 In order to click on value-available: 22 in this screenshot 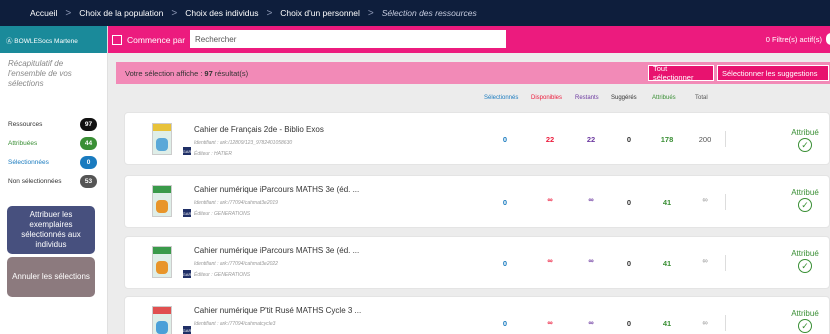, I will do `click(550, 139)`.